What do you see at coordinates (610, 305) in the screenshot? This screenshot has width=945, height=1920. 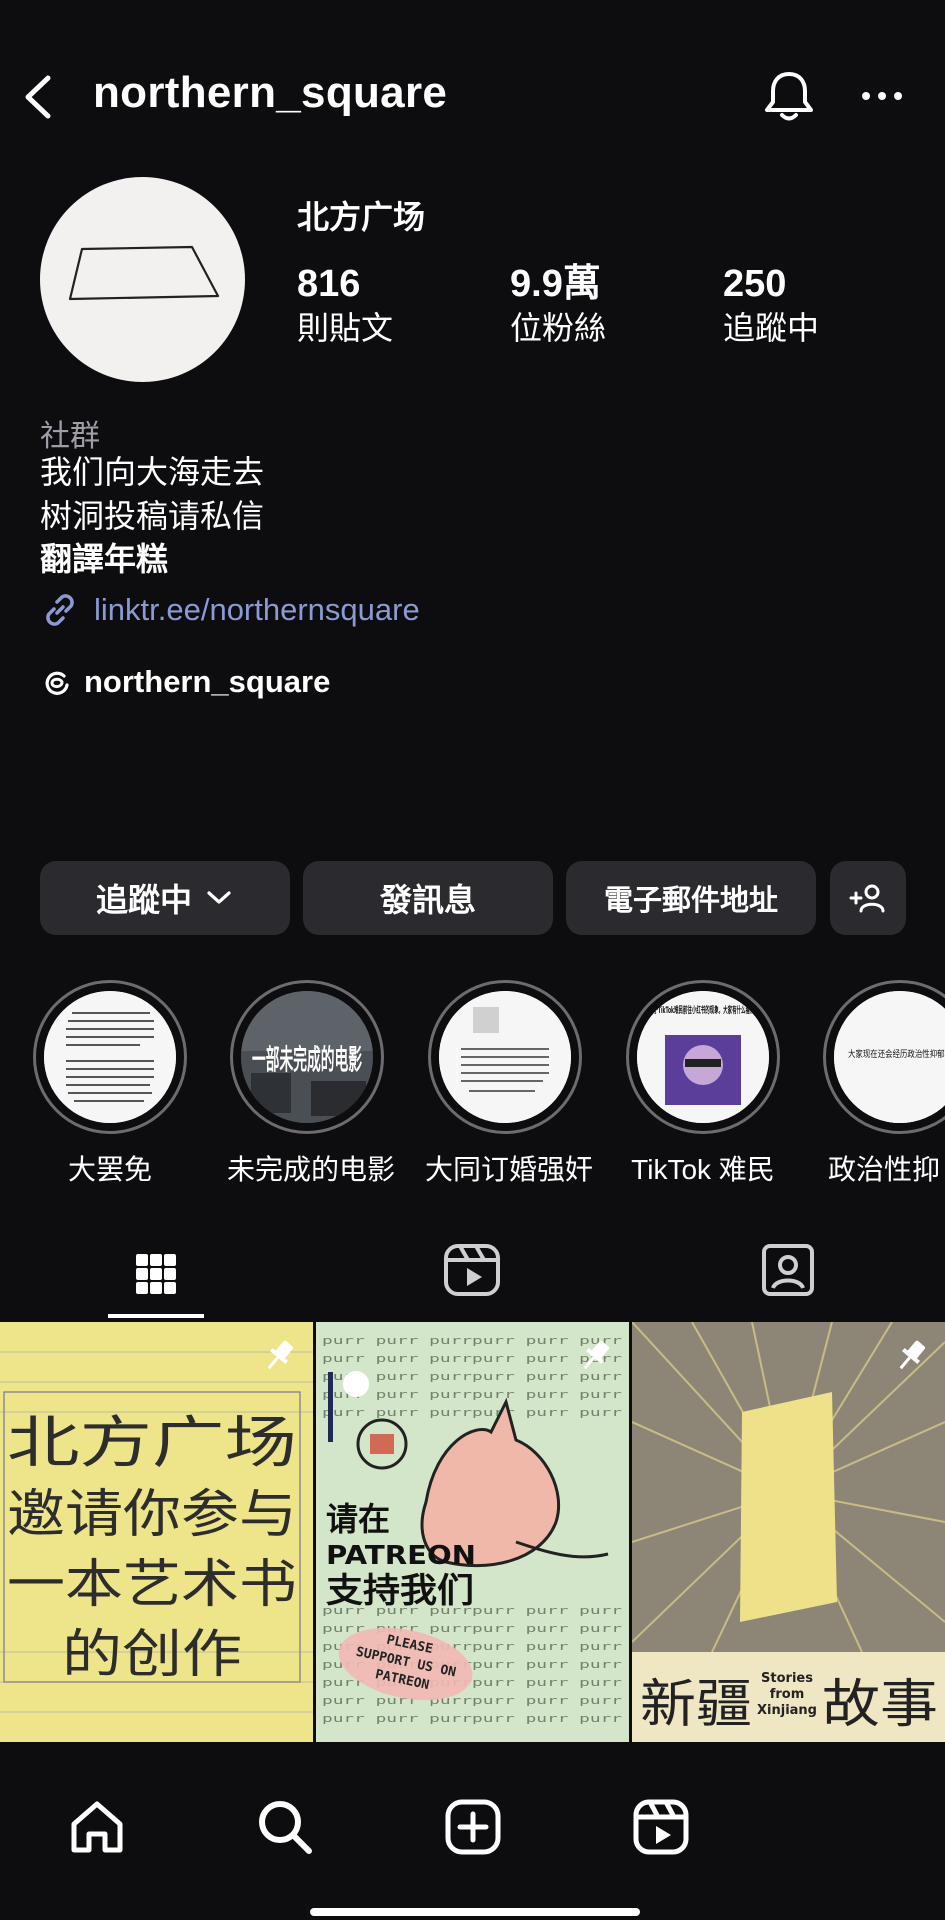 I see `stat-followers: 9.9萬 位粉絲` at bounding box center [610, 305].